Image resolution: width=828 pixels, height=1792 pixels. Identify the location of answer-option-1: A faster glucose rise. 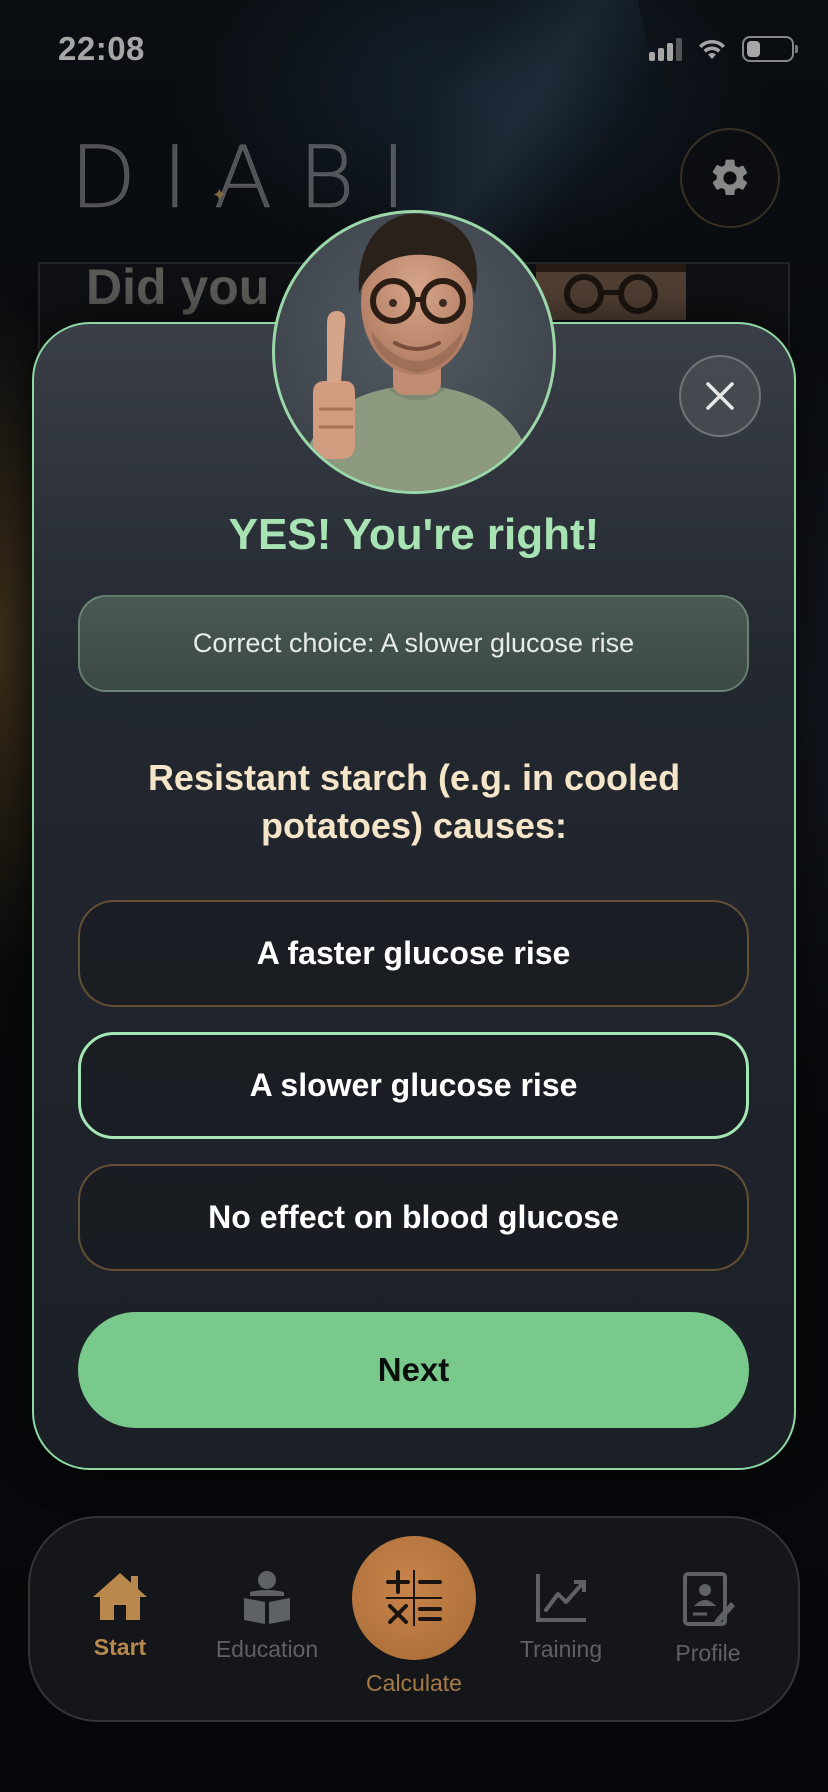
(413, 953).